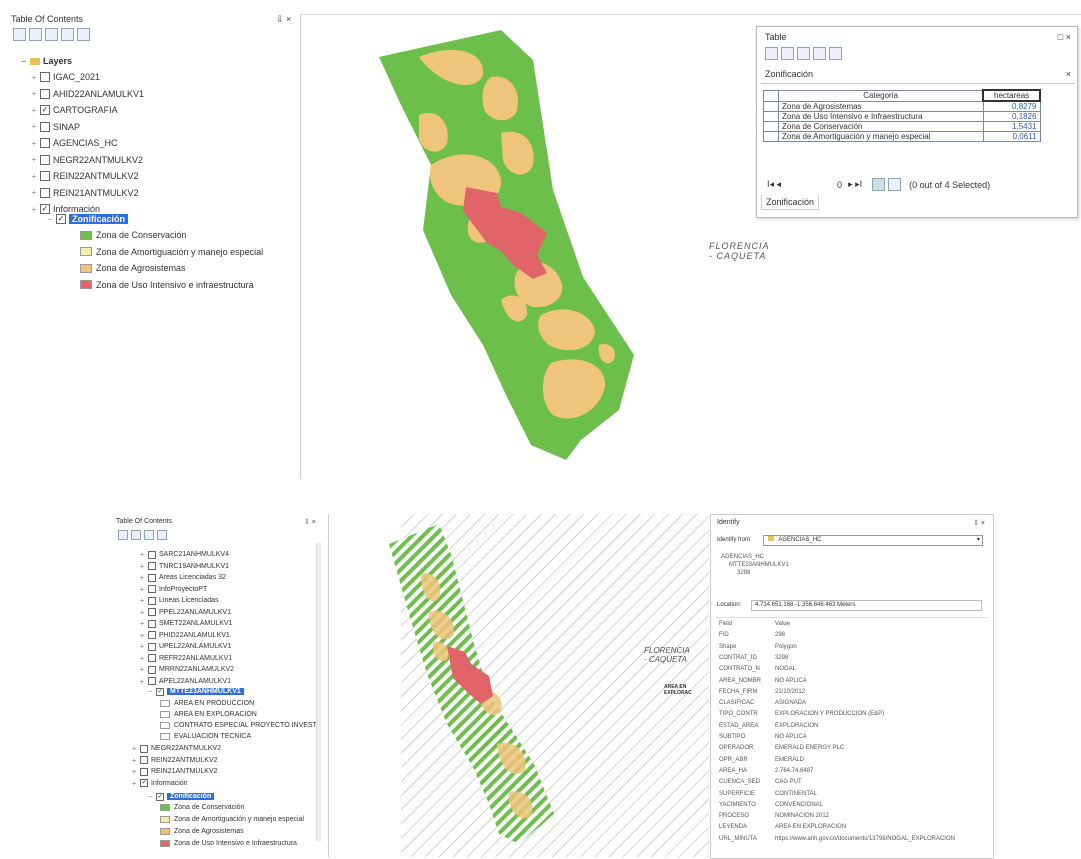  Describe the element at coordinates (55, 126) in the screenshot. I see `toc-layer-item: + SINAP` at that location.